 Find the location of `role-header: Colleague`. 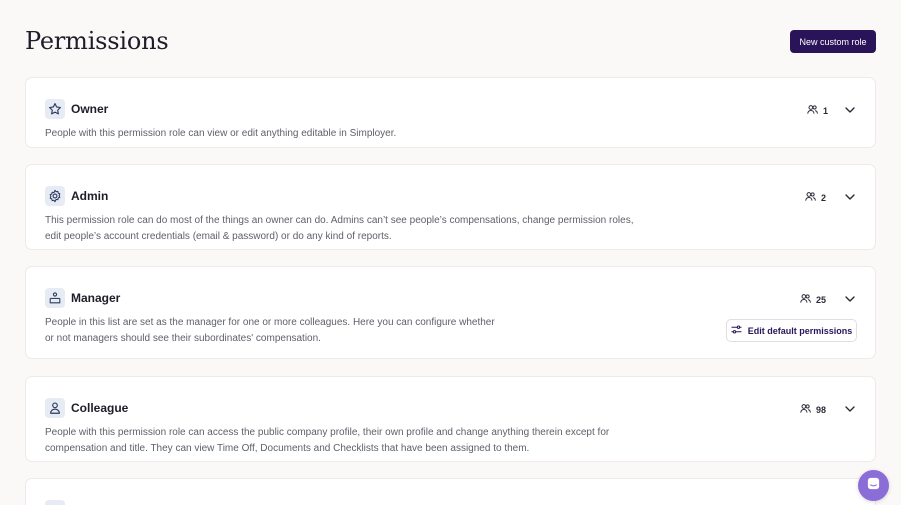

role-header: Colleague is located at coordinates (86, 408).